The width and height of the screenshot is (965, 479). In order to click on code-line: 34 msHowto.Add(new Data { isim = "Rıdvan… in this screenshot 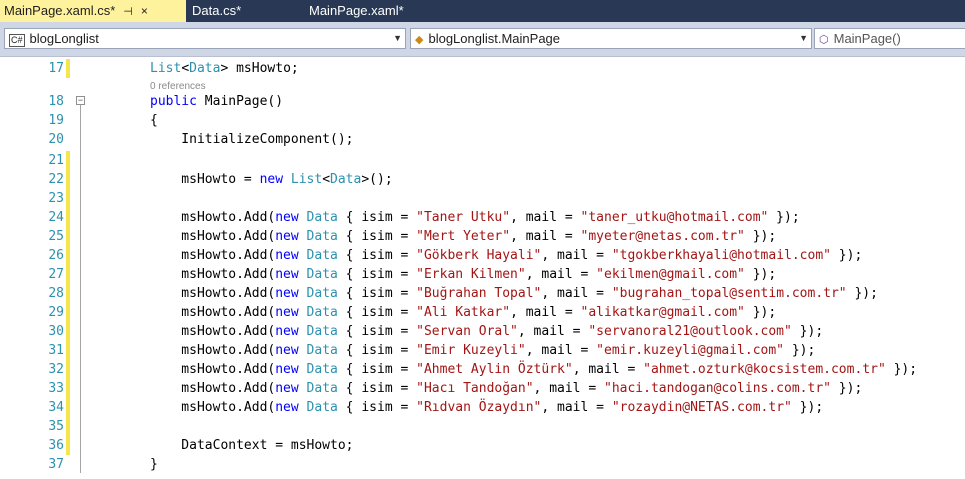, I will do `click(482, 407)`.